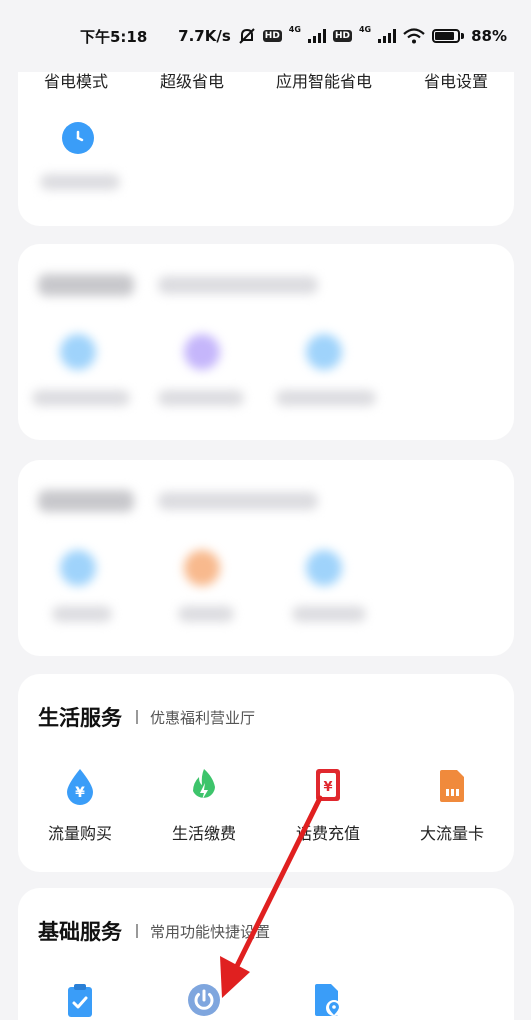 The image size is (531, 1020). I want to click on mute-bell-icon, so click(247, 36).